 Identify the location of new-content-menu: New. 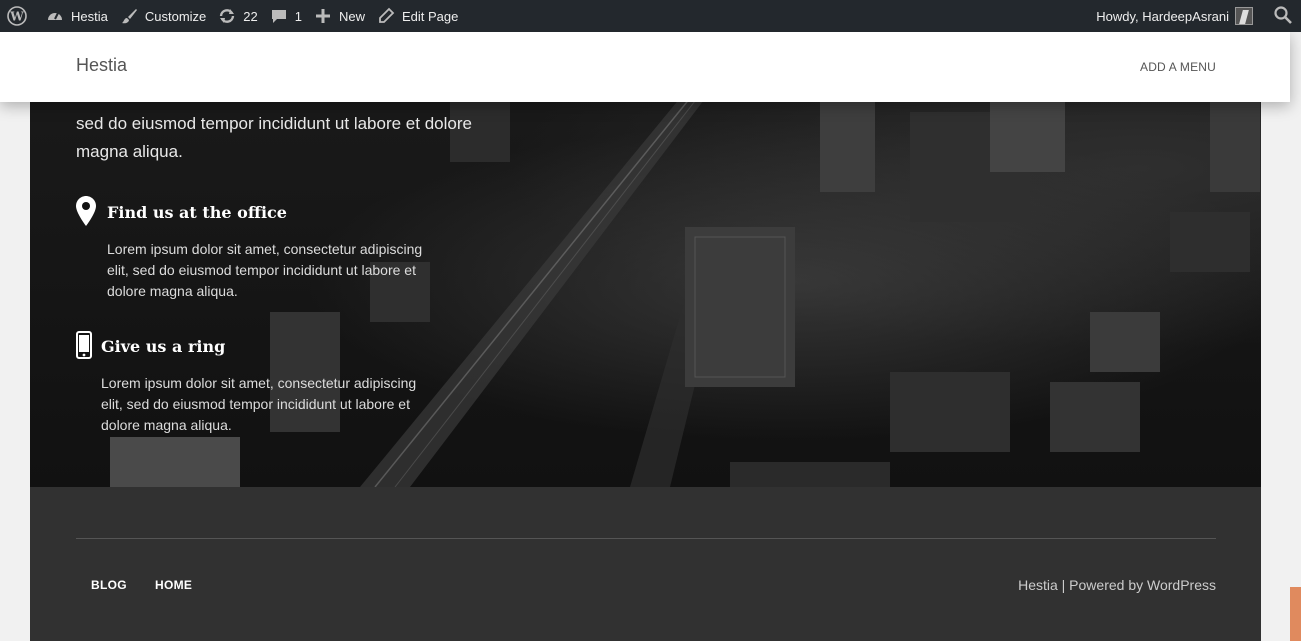
(344, 16).